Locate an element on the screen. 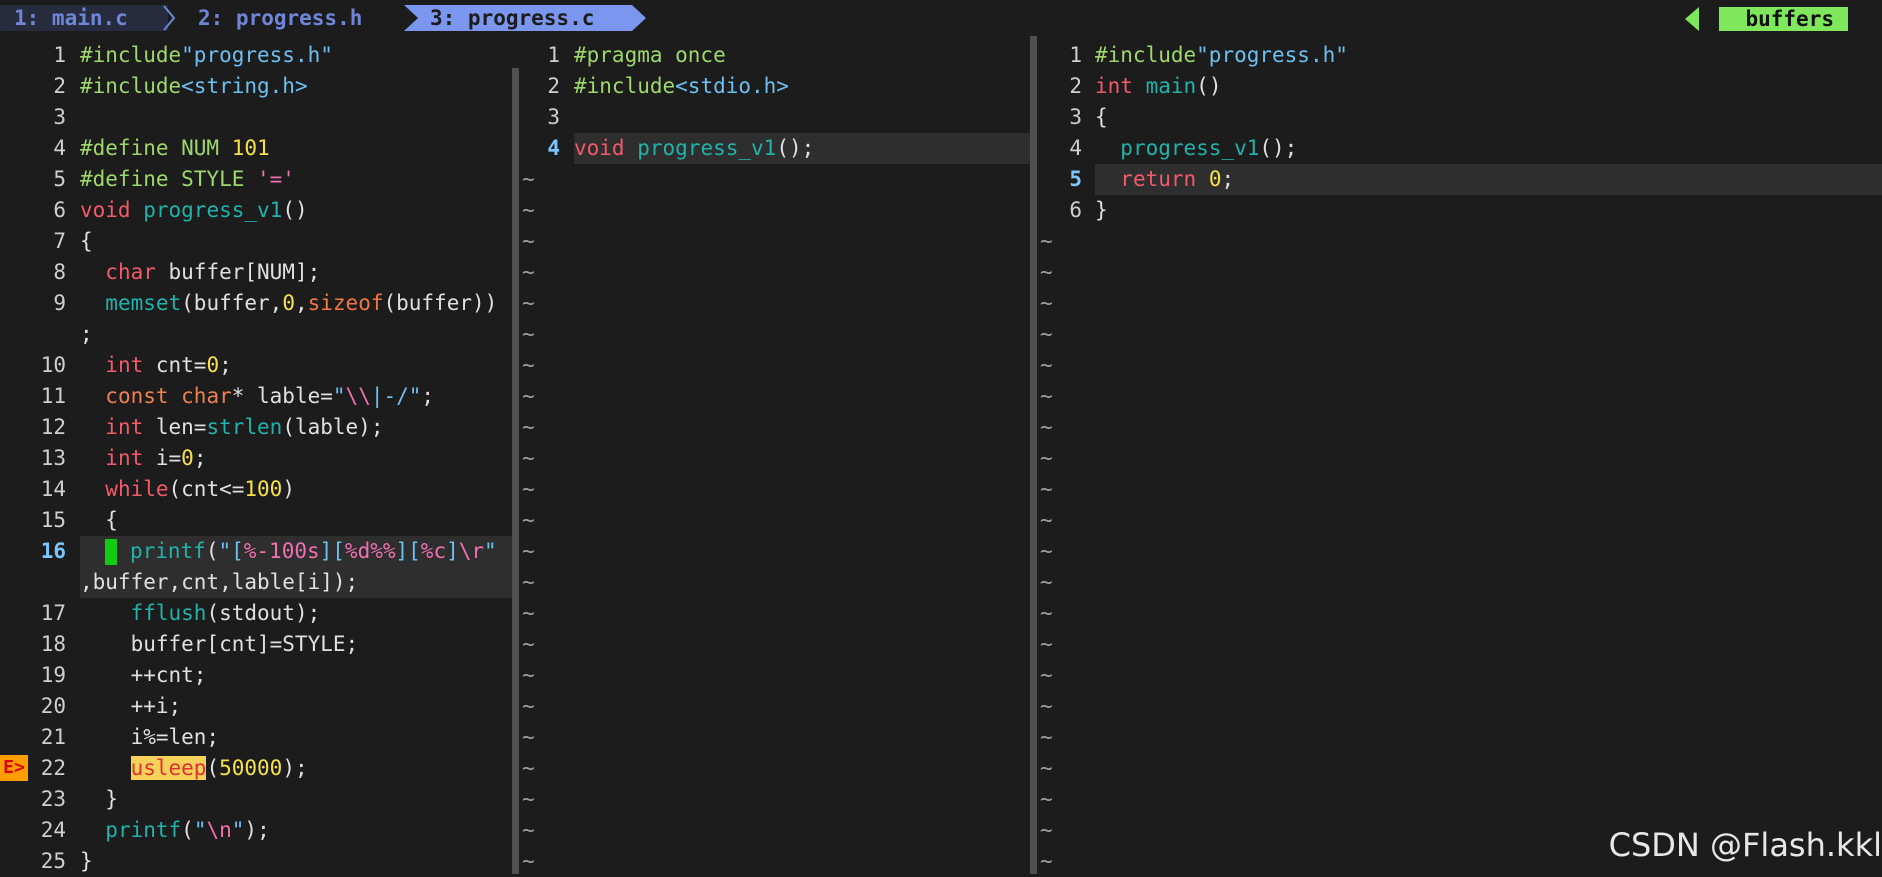 This screenshot has height=877, width=1882. current-line-number: 16 is located at coordinates (53, 551).